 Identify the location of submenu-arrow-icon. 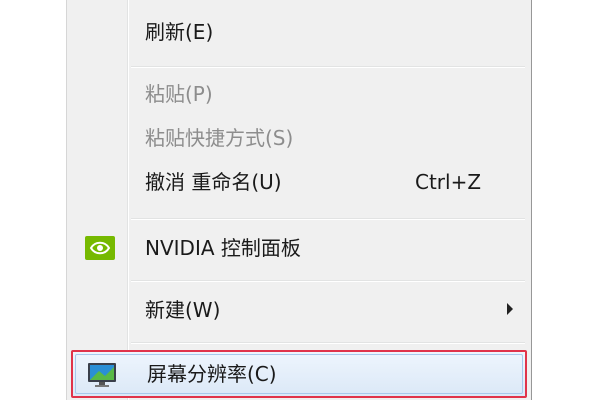
(510, 309).